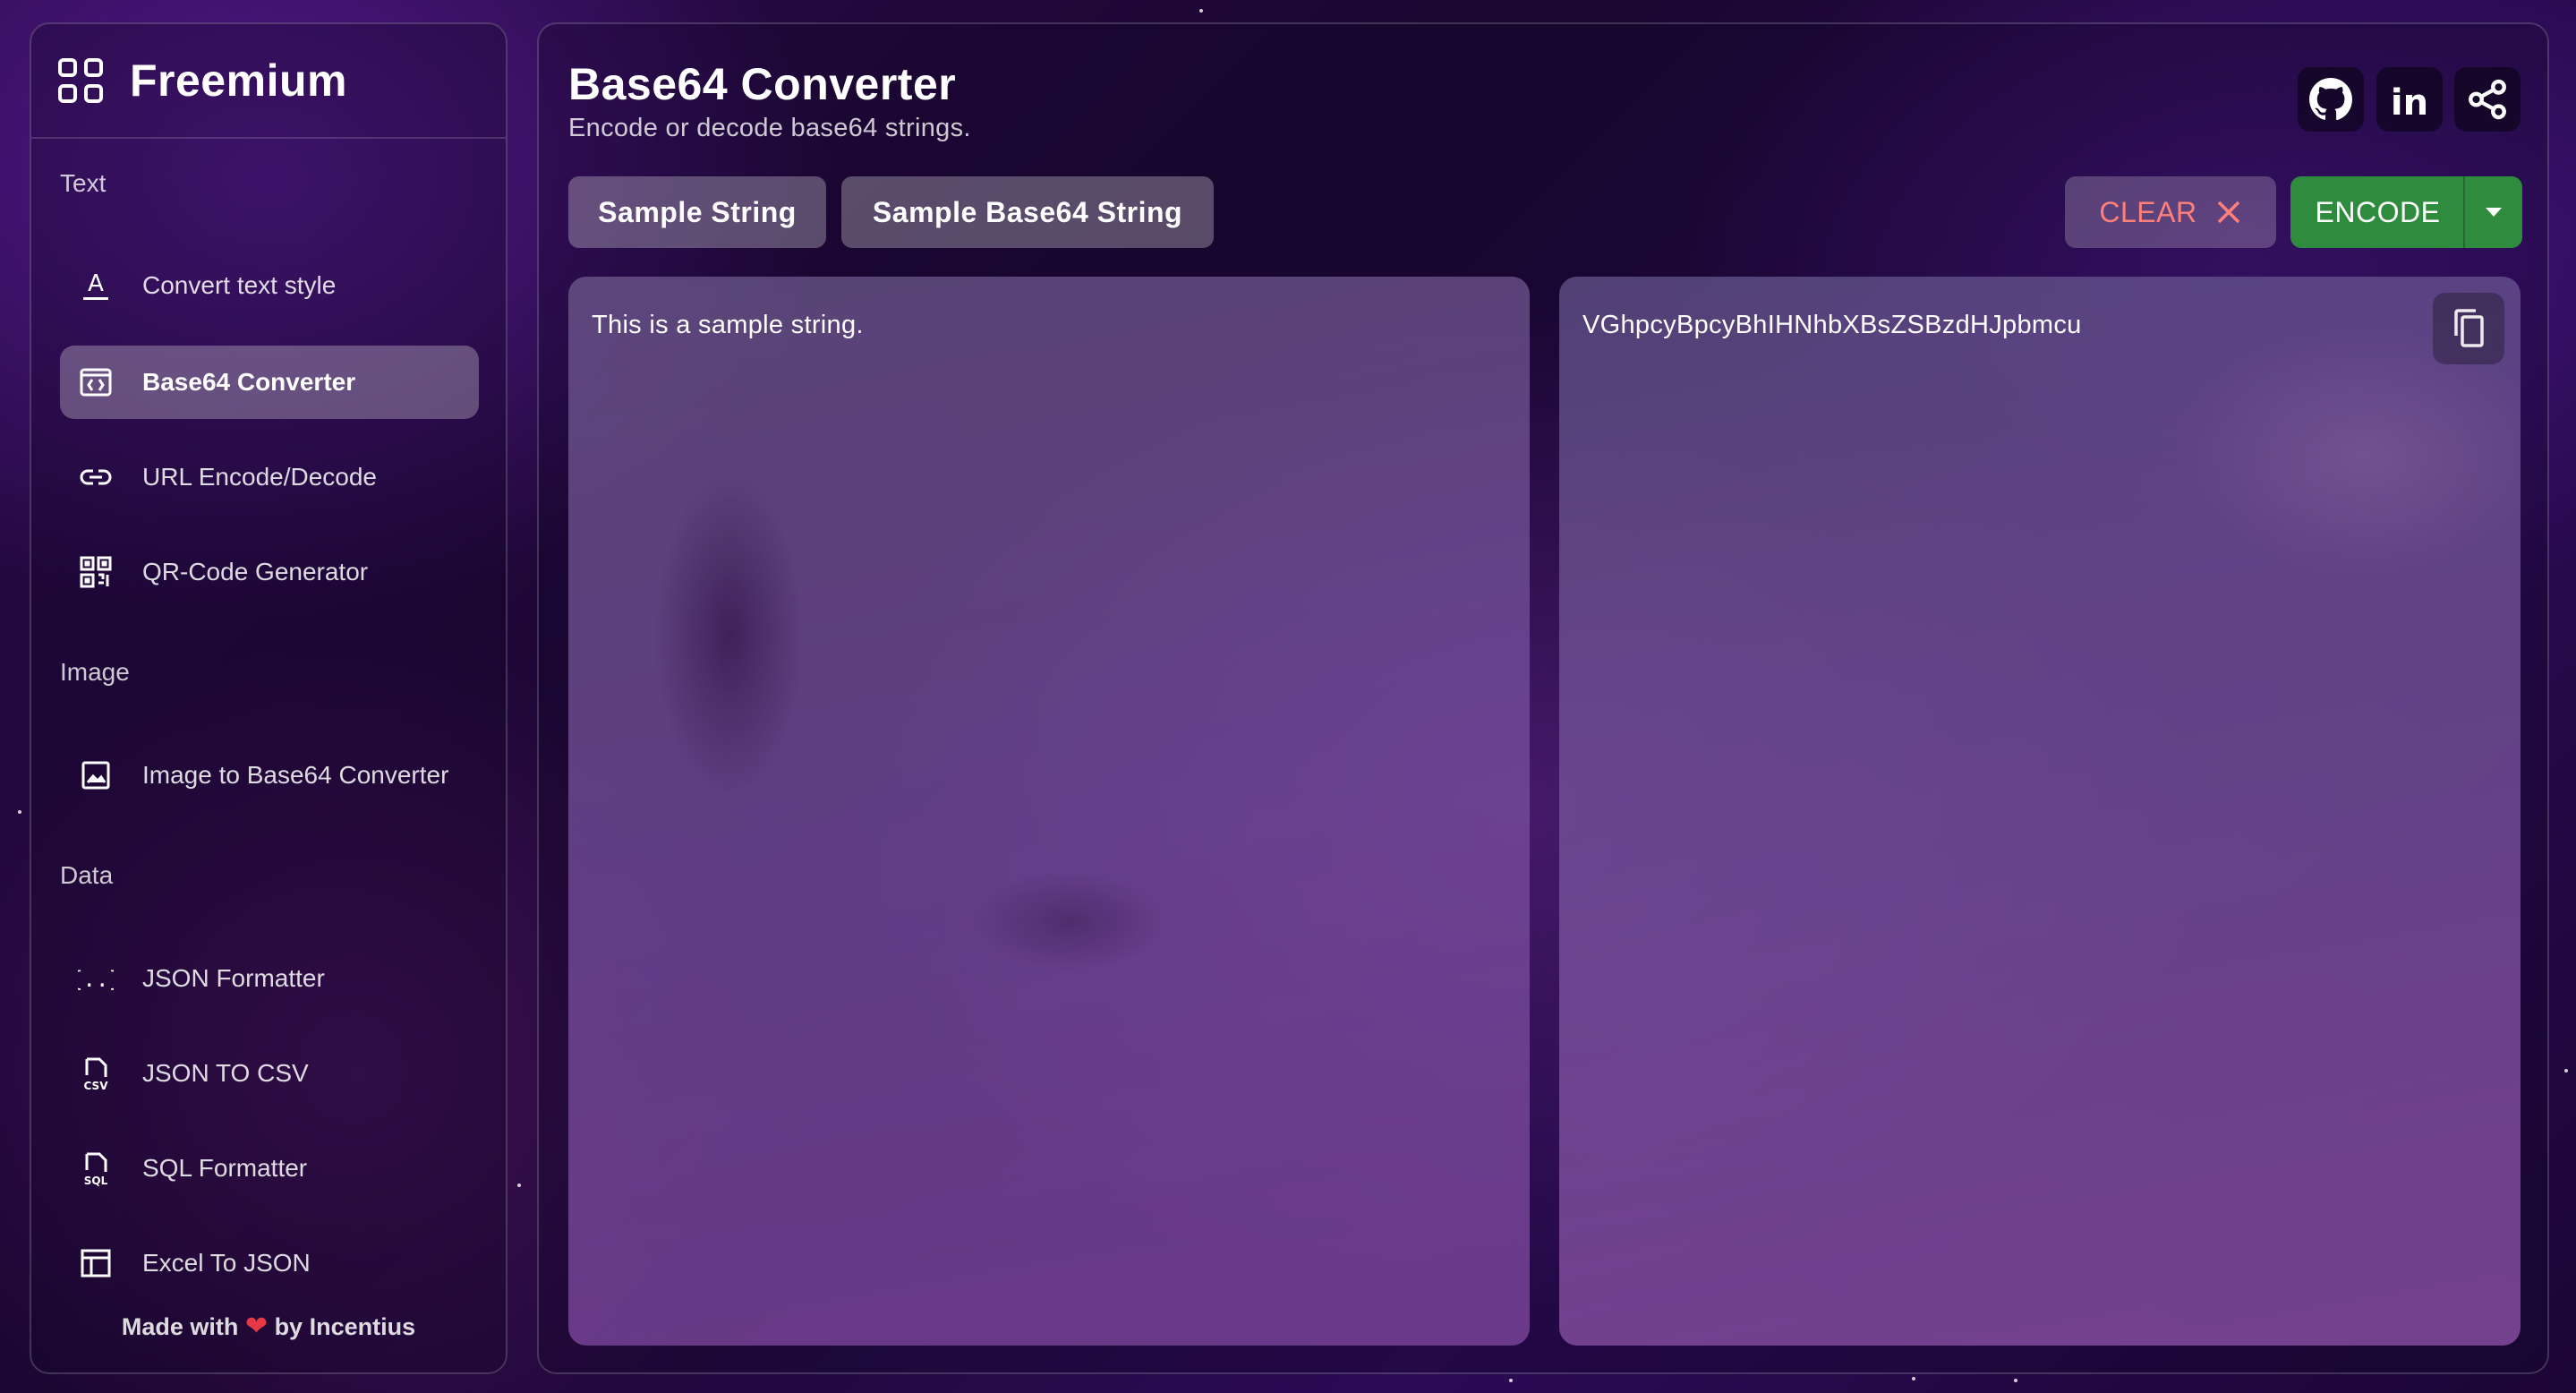 This screenshot has height=1393, width=2576. What do you see at coordinates (225, 1073) in the screenshot?
I see `sidebar-item-label: JSON TO CSV` at bounding box center [225, 1073].